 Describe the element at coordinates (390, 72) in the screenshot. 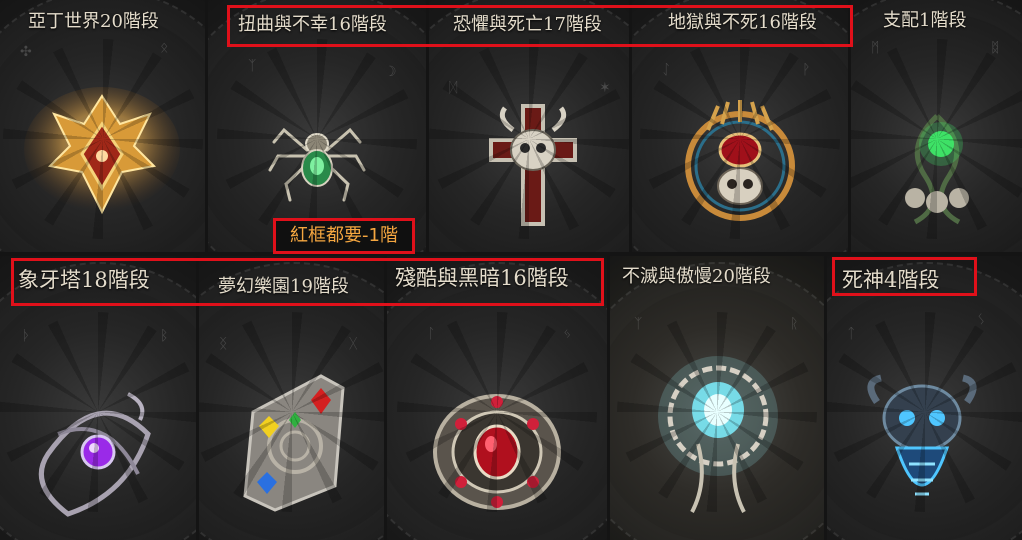

I see `rune-glyph: ☽` at that location.